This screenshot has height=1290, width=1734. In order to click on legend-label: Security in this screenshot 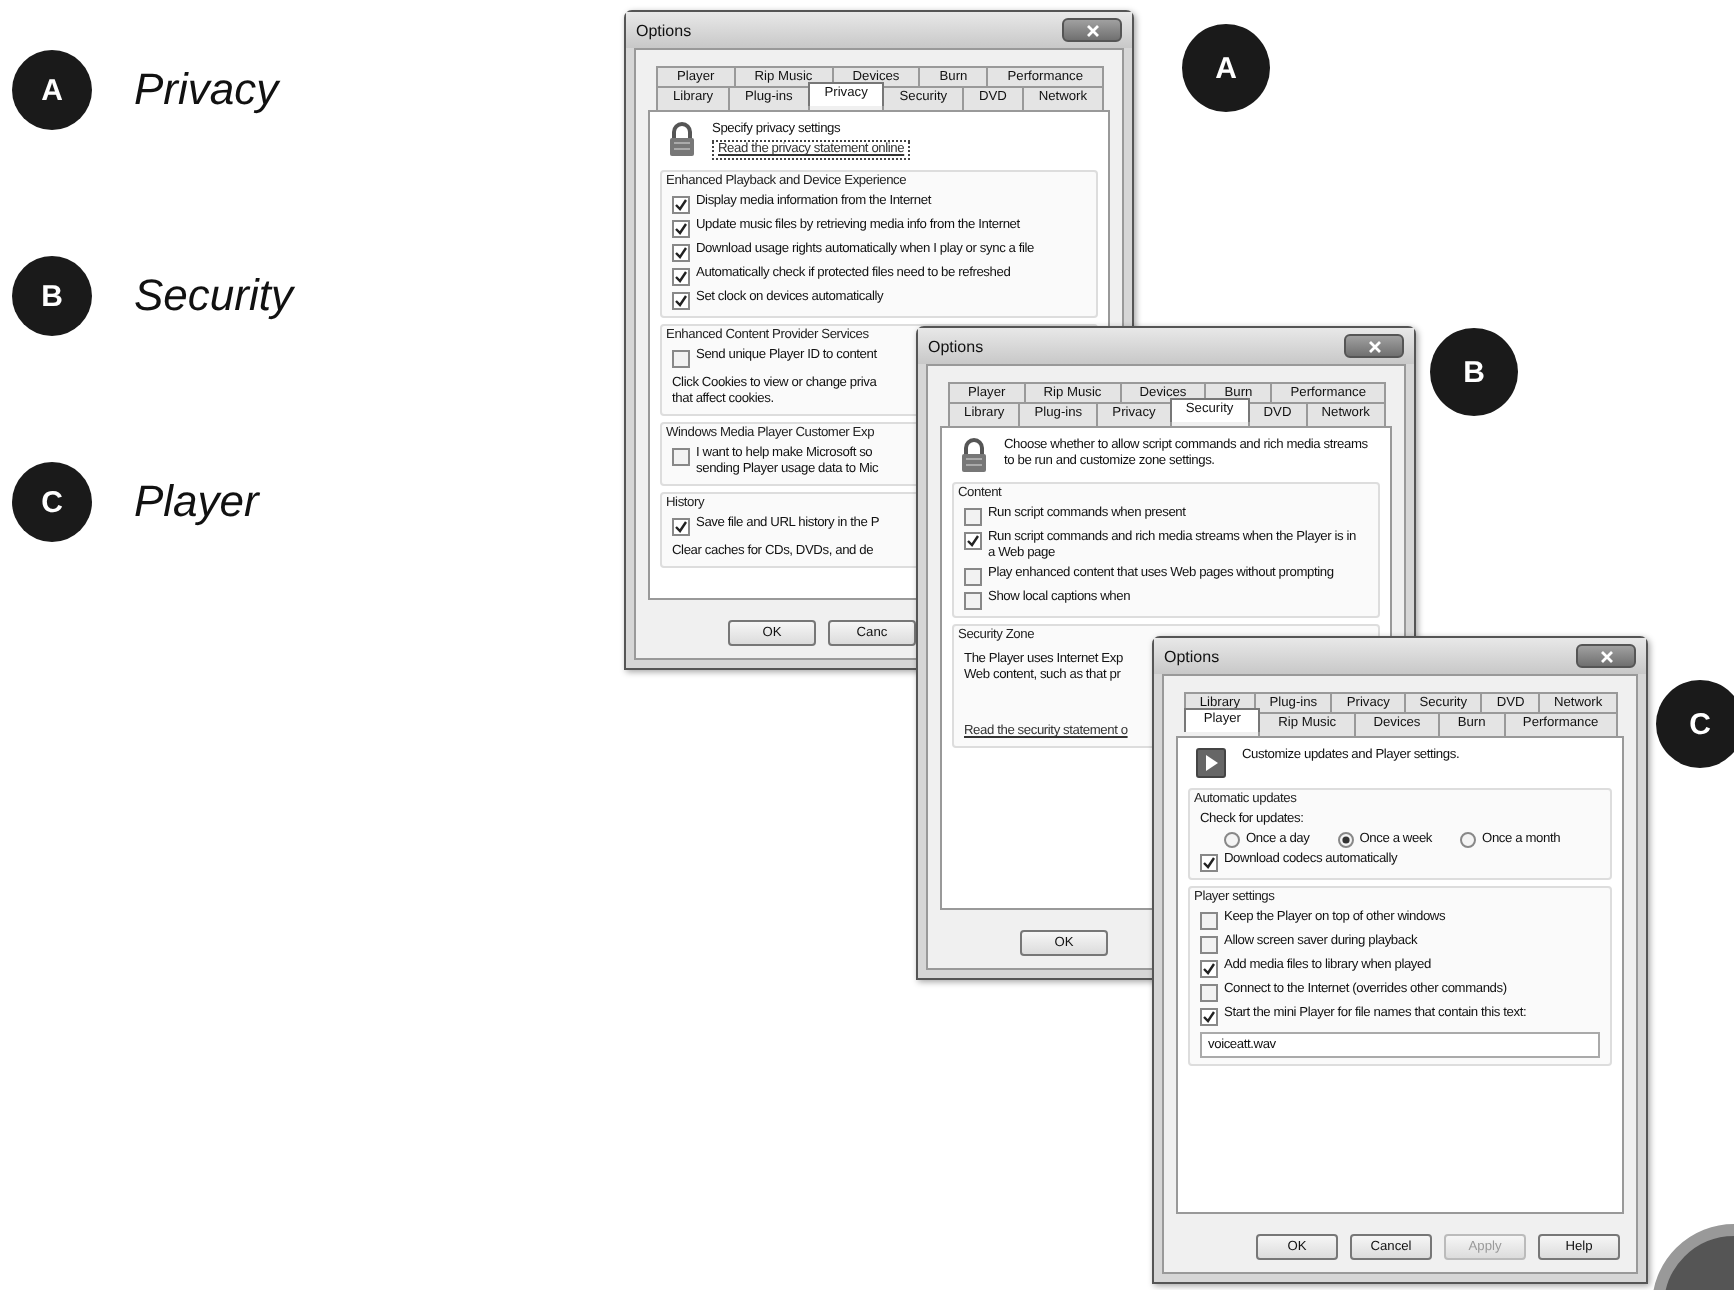, I will do `click(213, 296)`.